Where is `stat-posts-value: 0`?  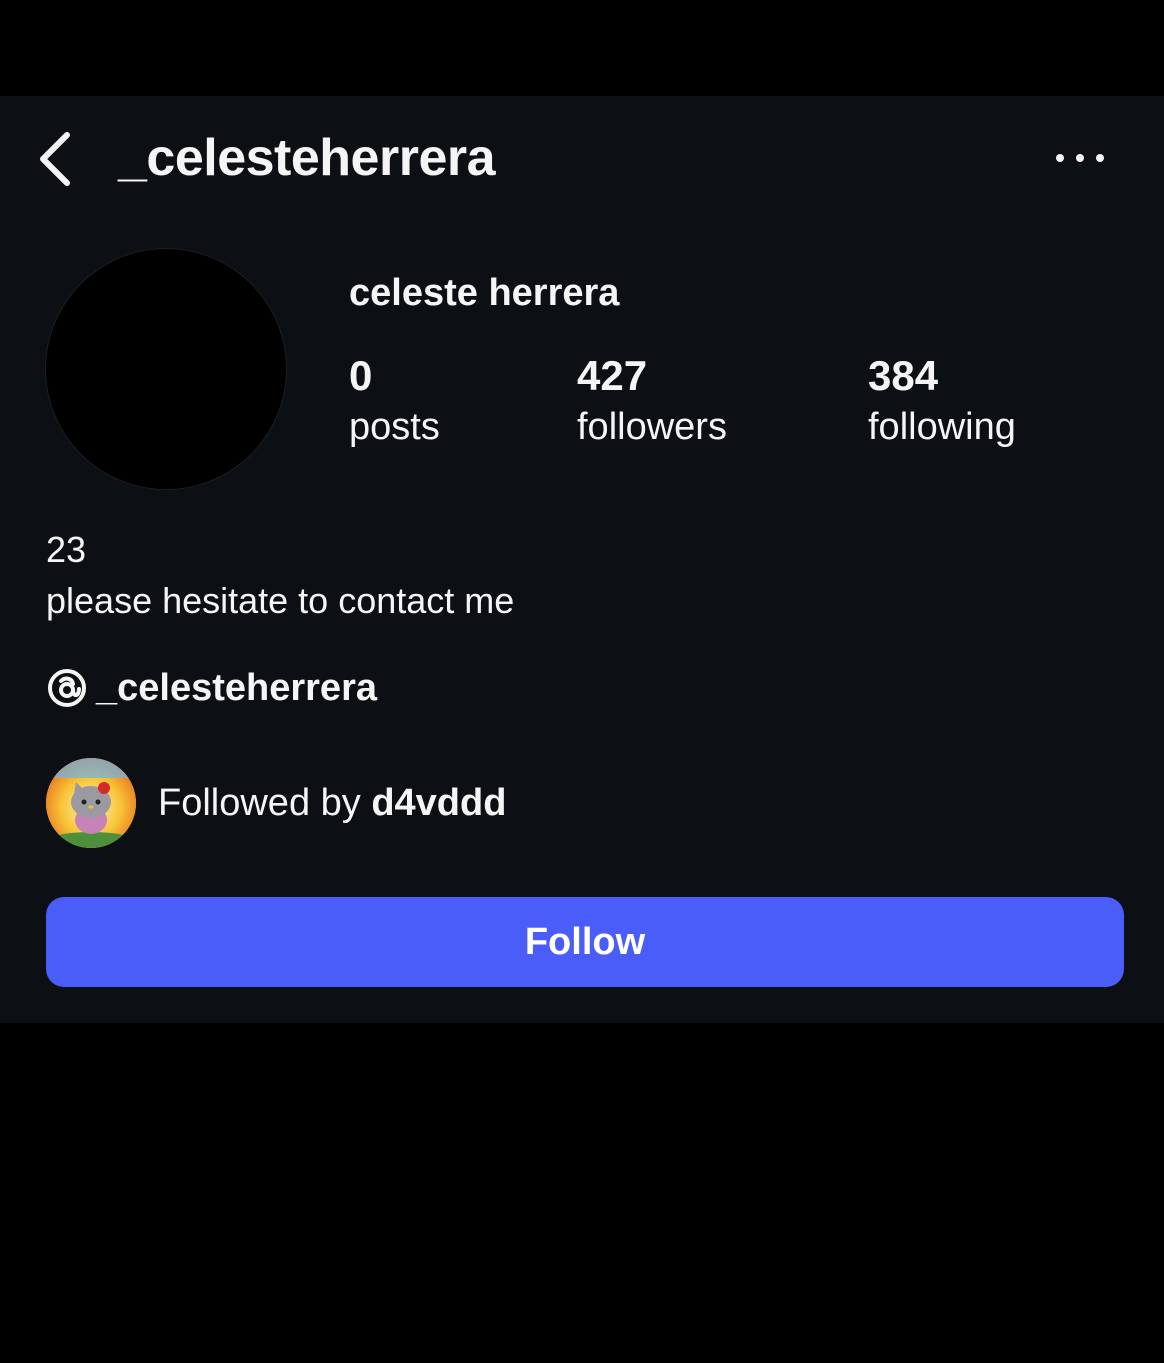 stat-posts-value: 0 is located at coordinates (361, 375).